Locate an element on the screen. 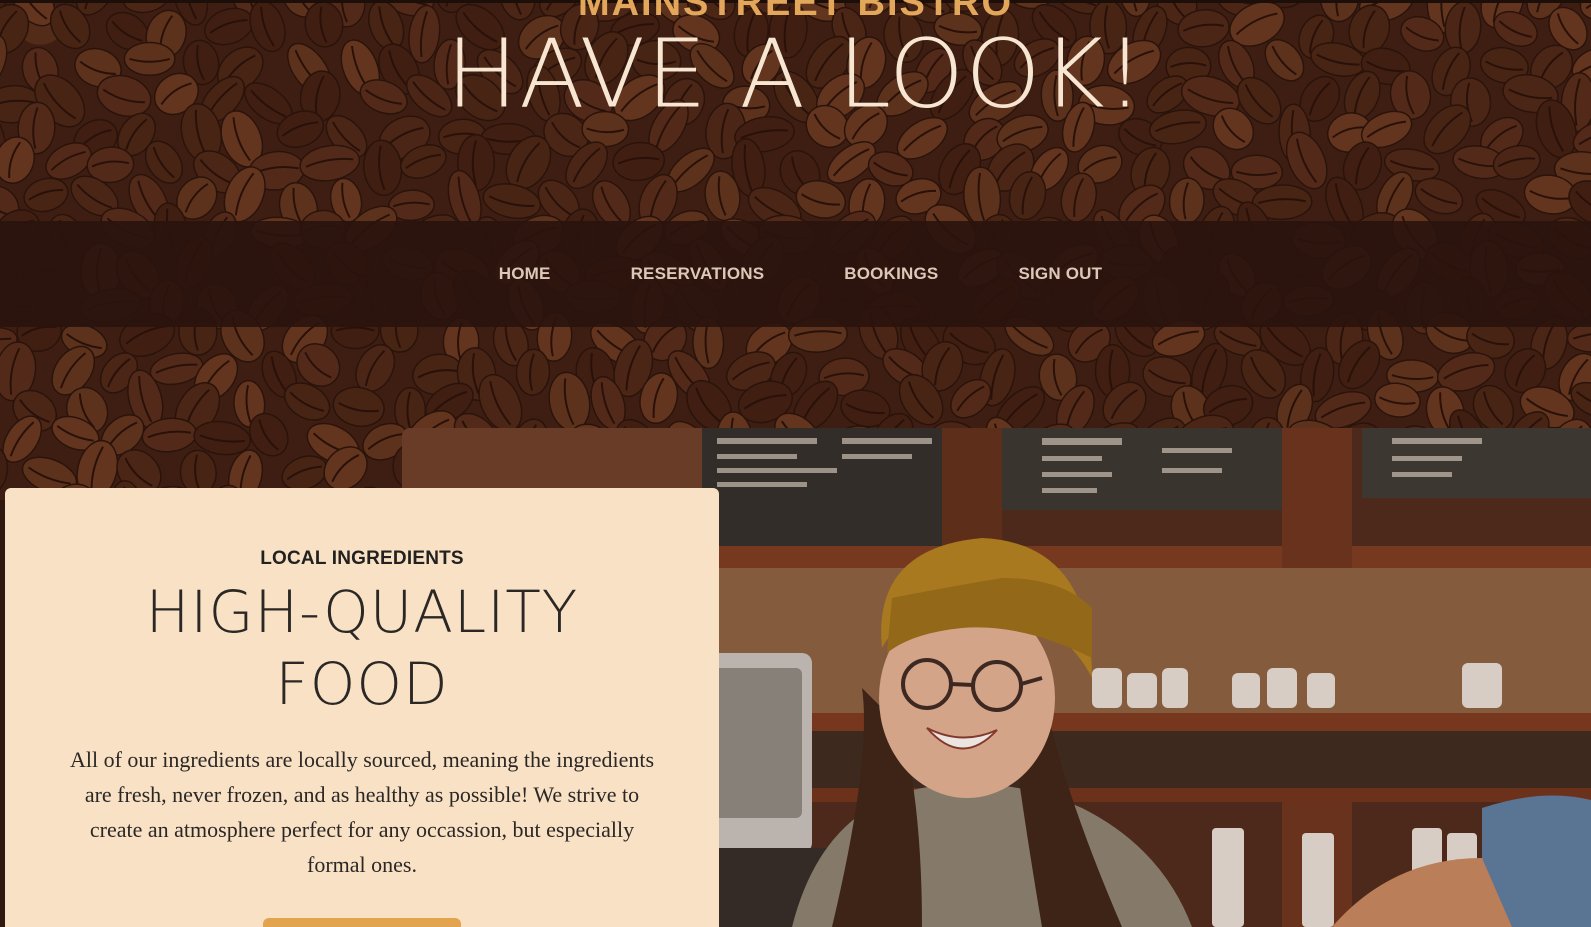  hero-title: HAVE A LOOK! is located at coordinates (795, 74).